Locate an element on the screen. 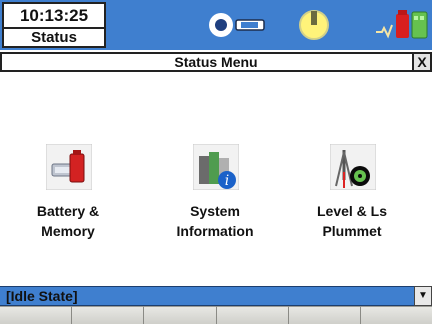 The width and height of the screenshot is (432, 324). clock-panel: 10:13:25 Status is located at coordinates (54, 25).